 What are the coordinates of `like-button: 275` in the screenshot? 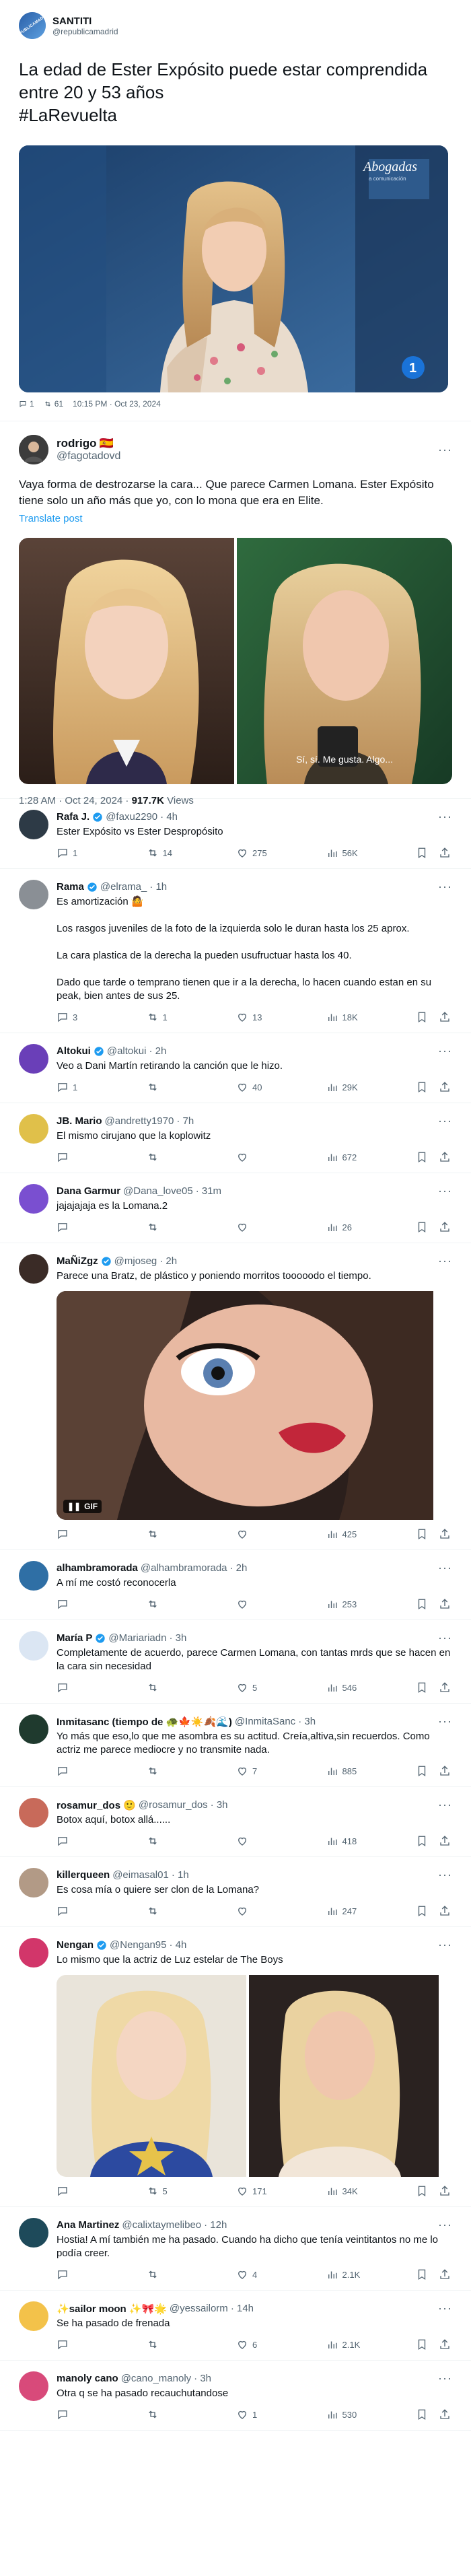 It's located at (256, 853).